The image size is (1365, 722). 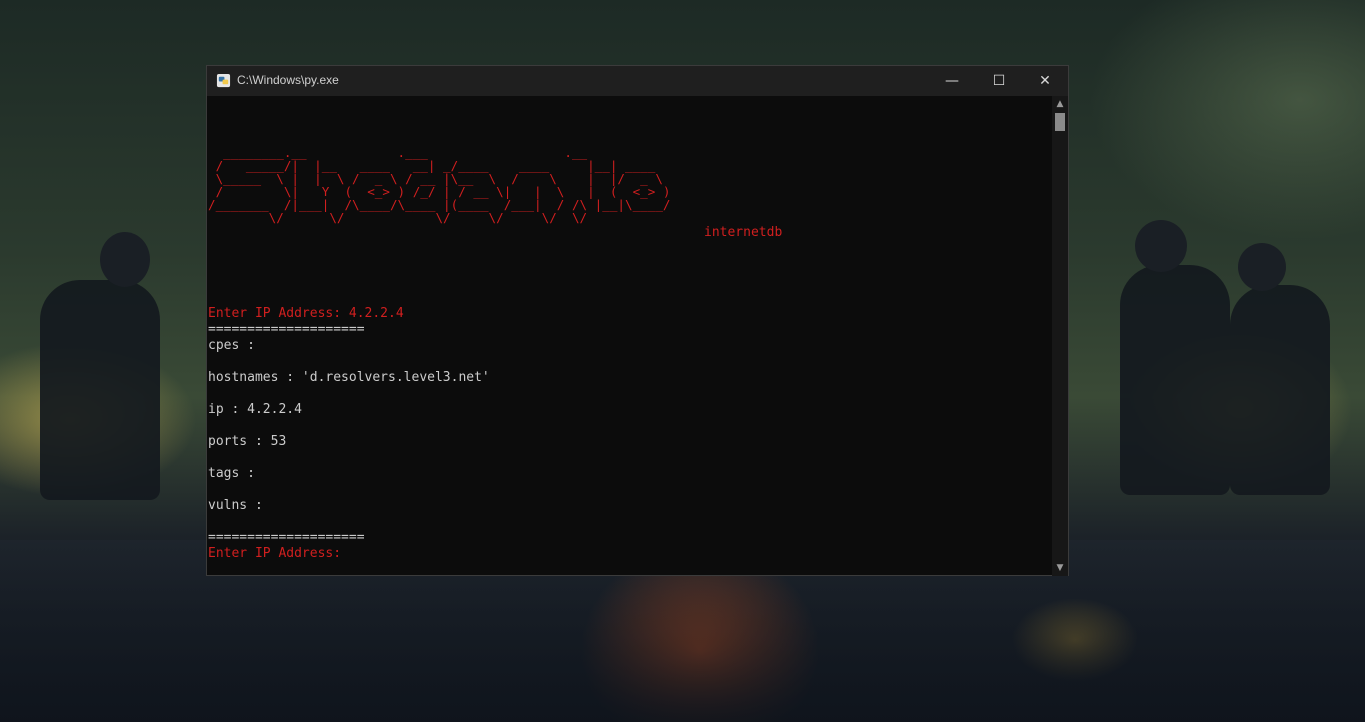 I want to click on scrollbar-thumb, so click(x=1060, y=122).